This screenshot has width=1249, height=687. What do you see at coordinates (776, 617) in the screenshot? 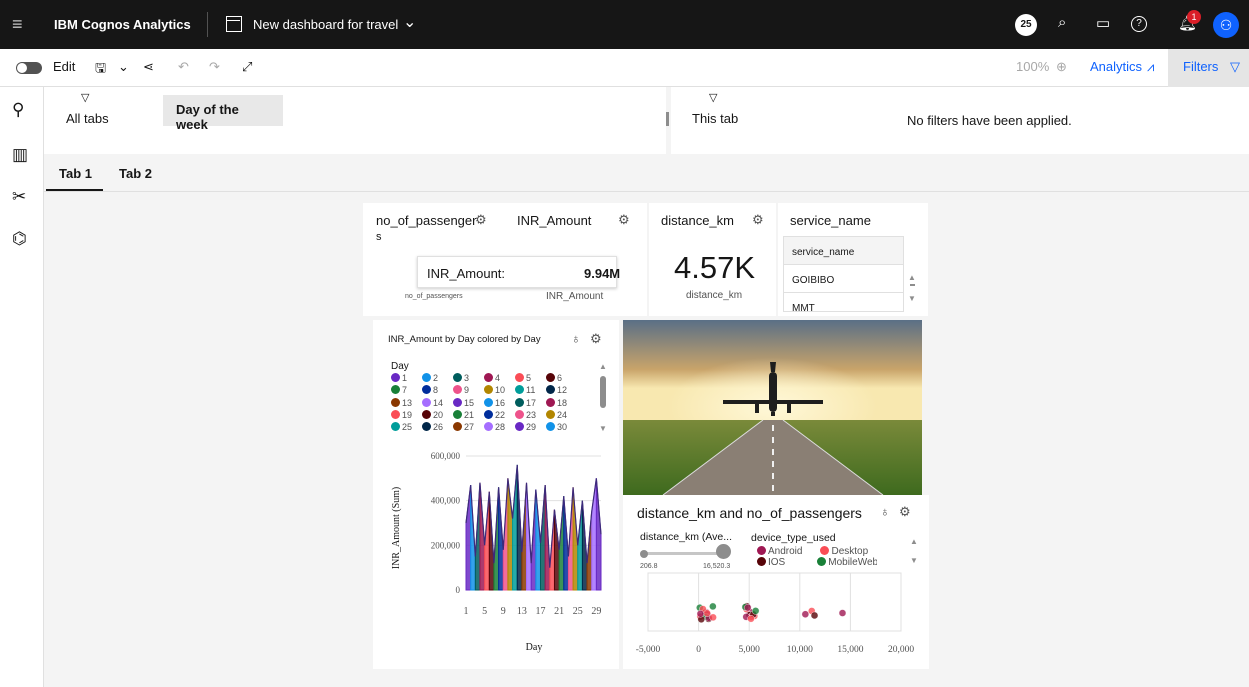
I see `scatter-plot: -5,000 0 5,000 10,000 15,000 20,000` at bounding box center [776, 617].